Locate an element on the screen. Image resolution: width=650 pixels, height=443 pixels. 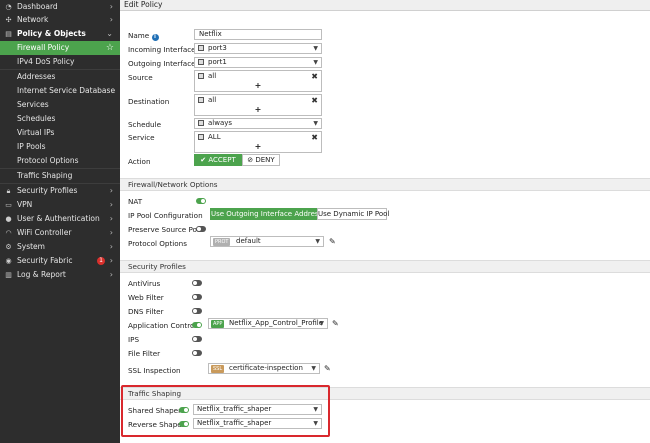
sidebar-item-security-fabric: ◉ Security Fabric 1 › is located at coordinates (60, 261).